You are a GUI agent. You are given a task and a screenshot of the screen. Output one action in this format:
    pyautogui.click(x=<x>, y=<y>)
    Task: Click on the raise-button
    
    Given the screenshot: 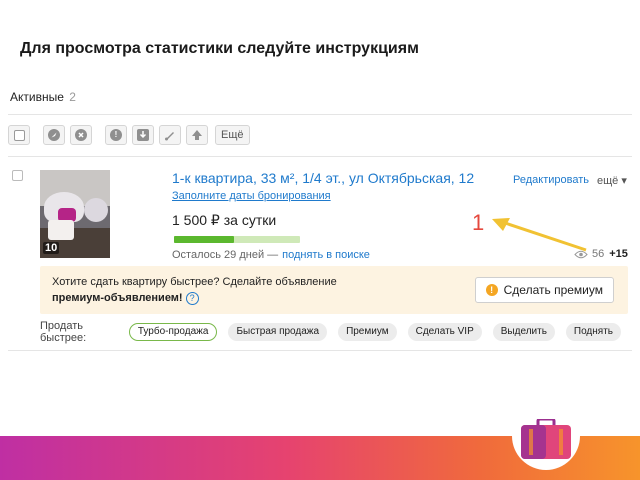 What is the action you would take?
    pyautogui.click(x=197, y=135)
    